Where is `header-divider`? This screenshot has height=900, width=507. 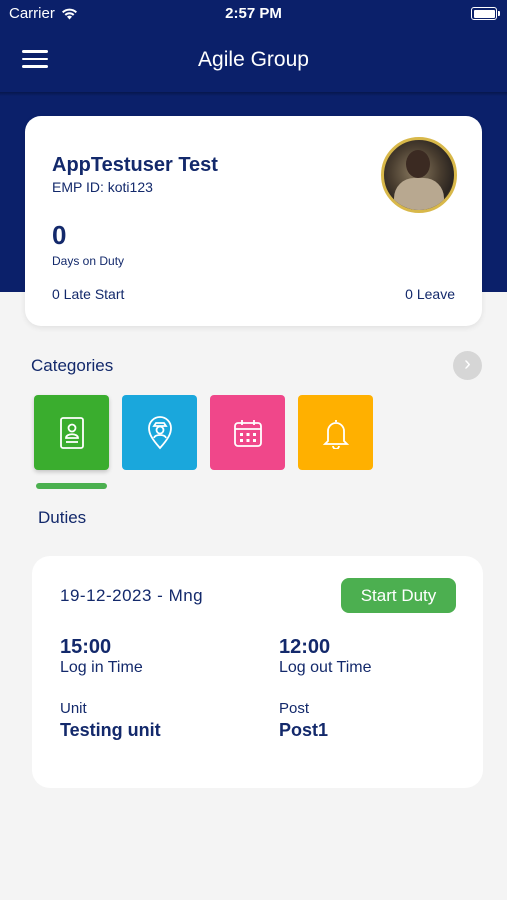 header-divider is located at coordinates (253, 94).